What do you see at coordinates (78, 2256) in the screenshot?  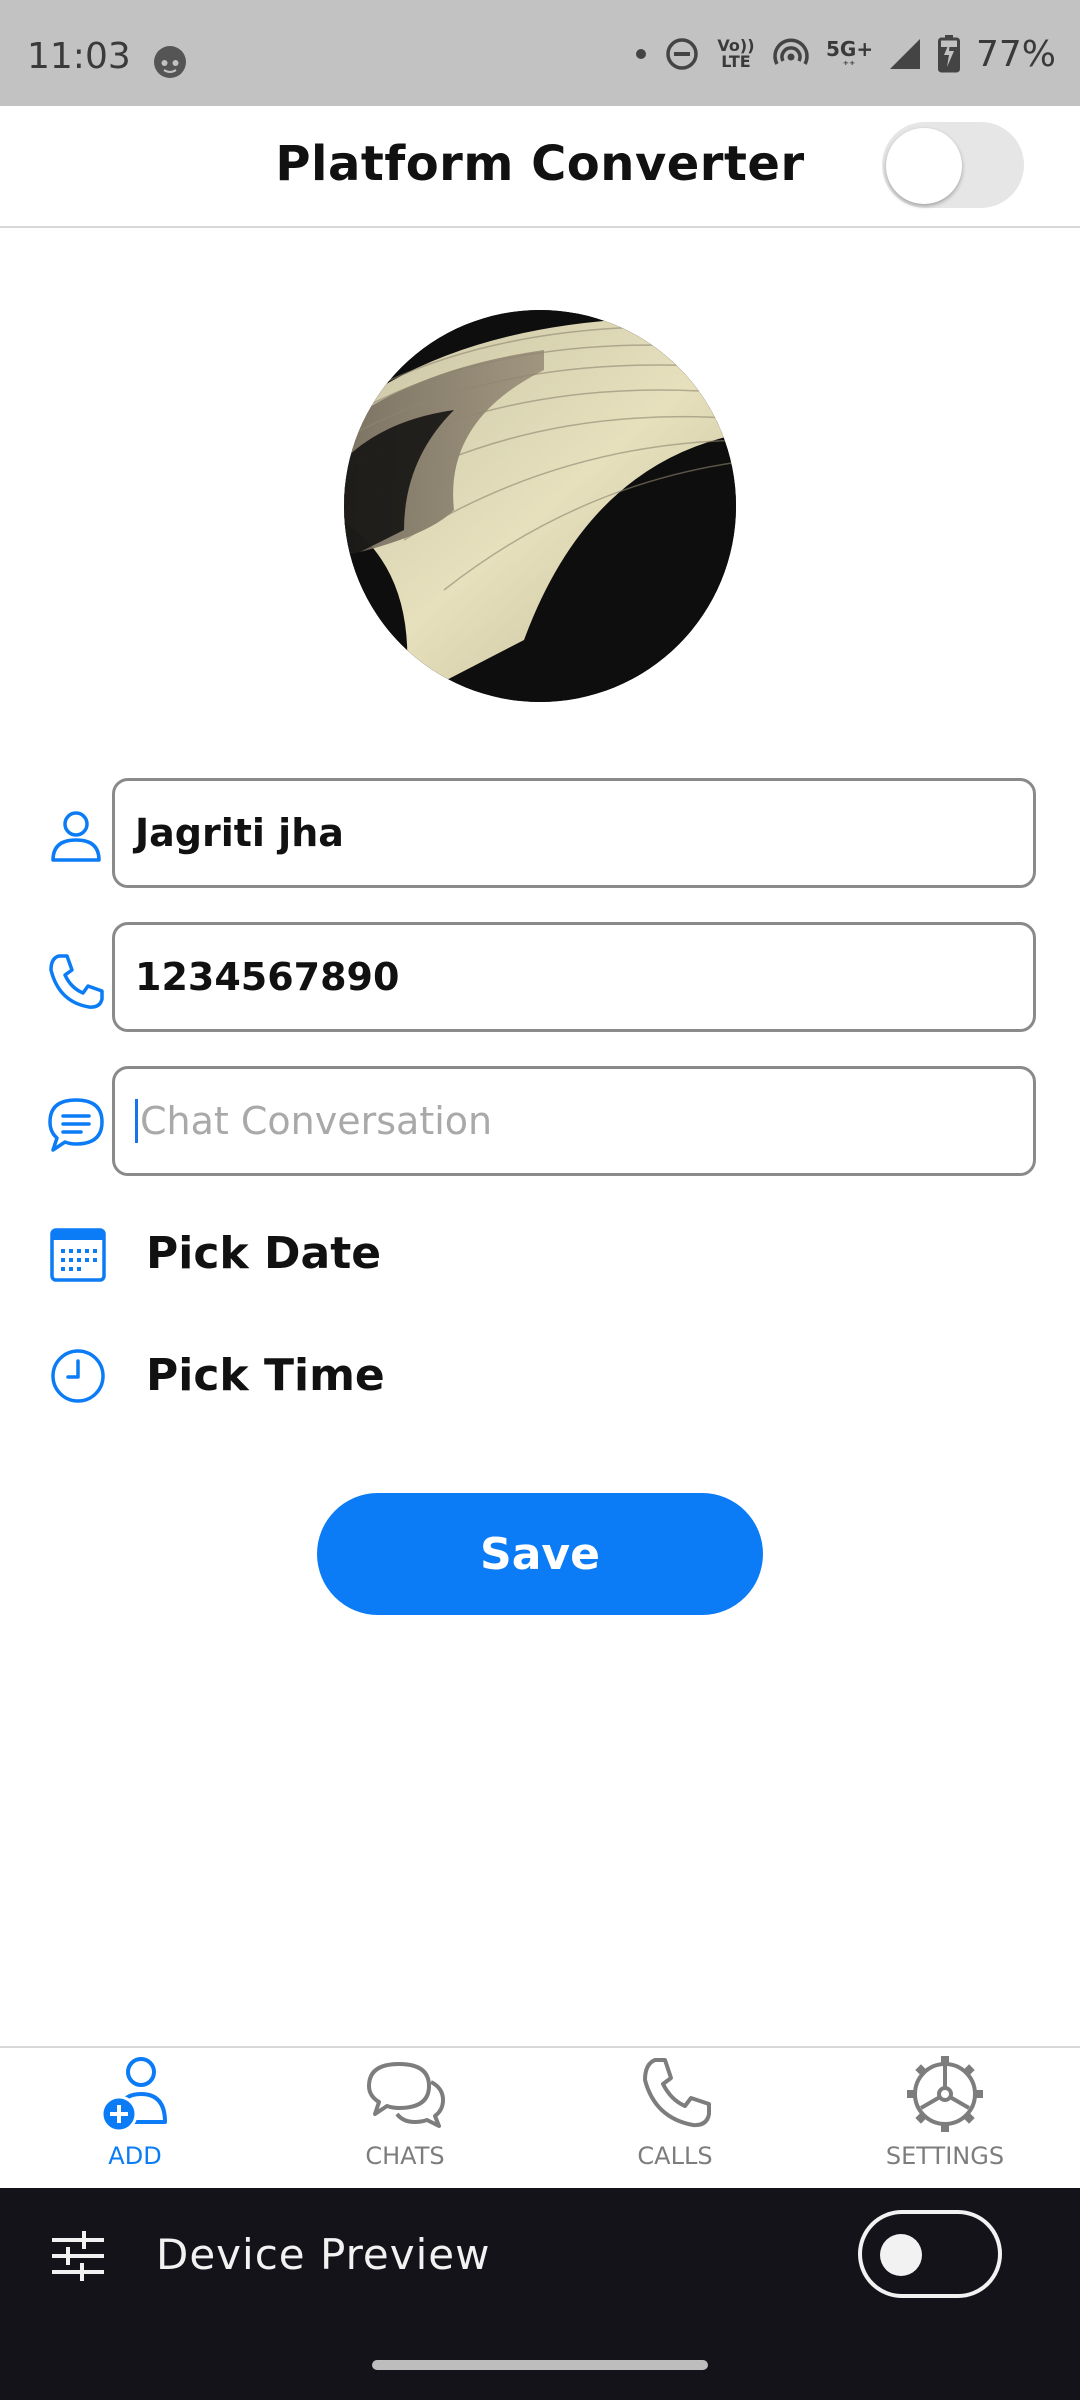 I see `sliders-icon` at bounding box center [78, 2256].